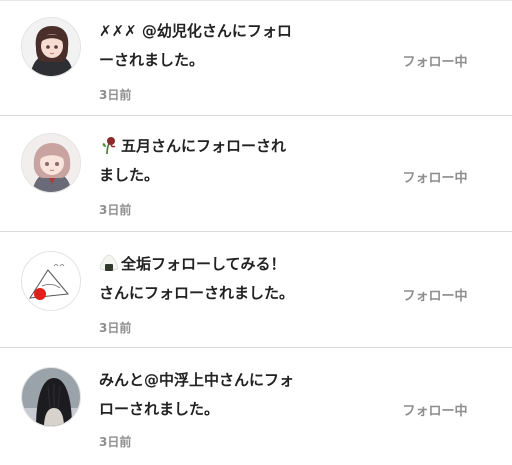 The width and height of the screenshot is (512, 465). I want to click on message-line-1: 五月さんにフォローされ, so click(204, 146).